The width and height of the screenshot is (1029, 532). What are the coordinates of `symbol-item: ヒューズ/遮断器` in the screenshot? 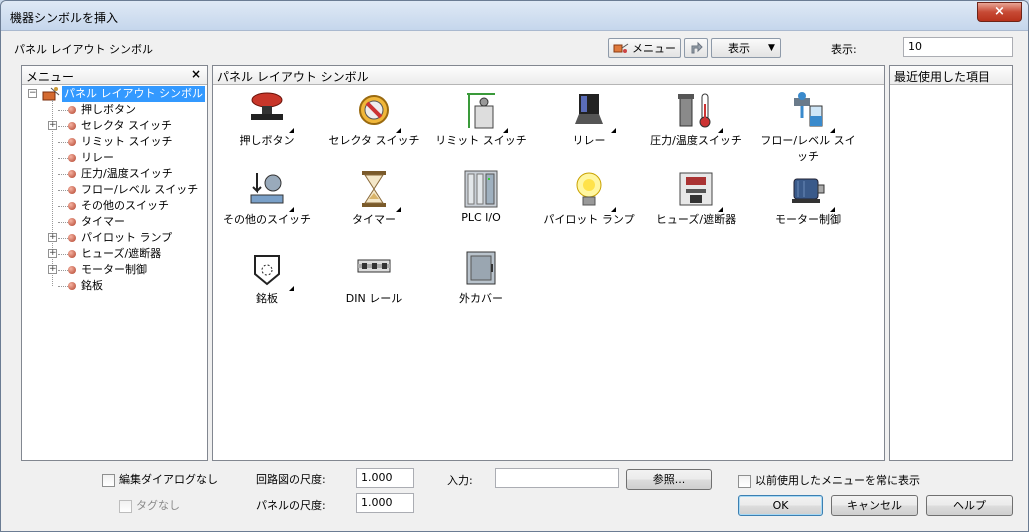 It's located at (696, 204).